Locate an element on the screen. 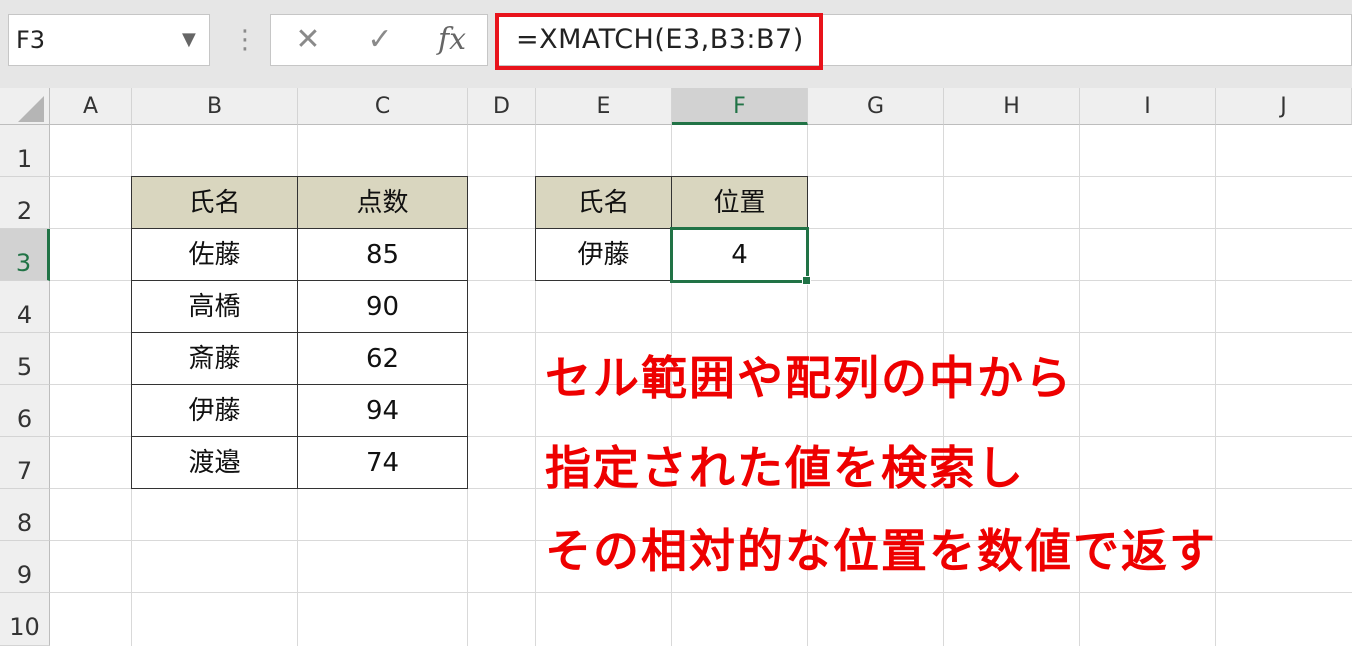 The height and width of the screenshot is (661, 1352). active-cell-border is located at coordinates (739, 255).